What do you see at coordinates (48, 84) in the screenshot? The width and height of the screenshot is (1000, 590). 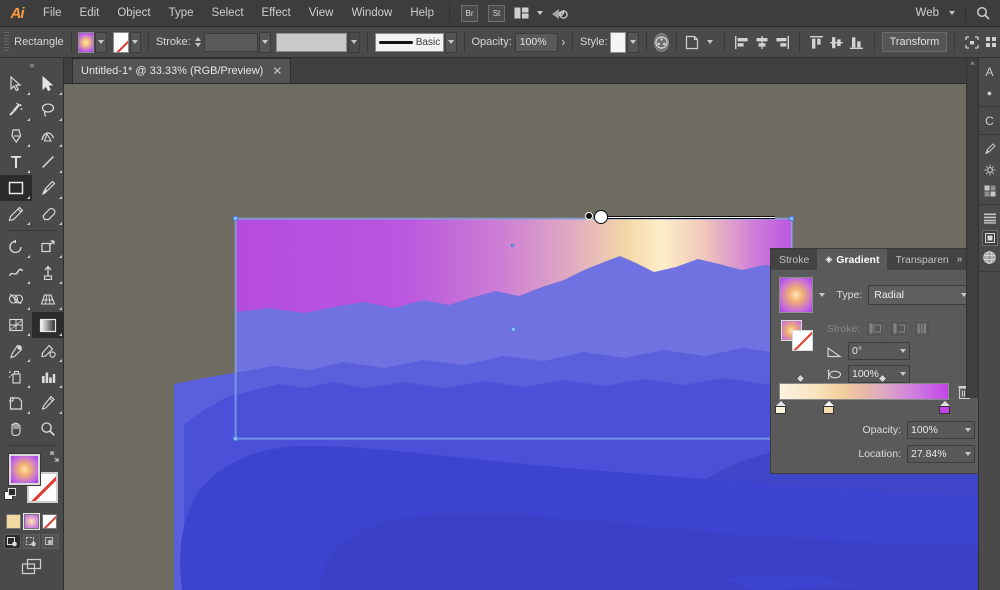 I see `direct-selection-tool` at bounding box center [48, 84].